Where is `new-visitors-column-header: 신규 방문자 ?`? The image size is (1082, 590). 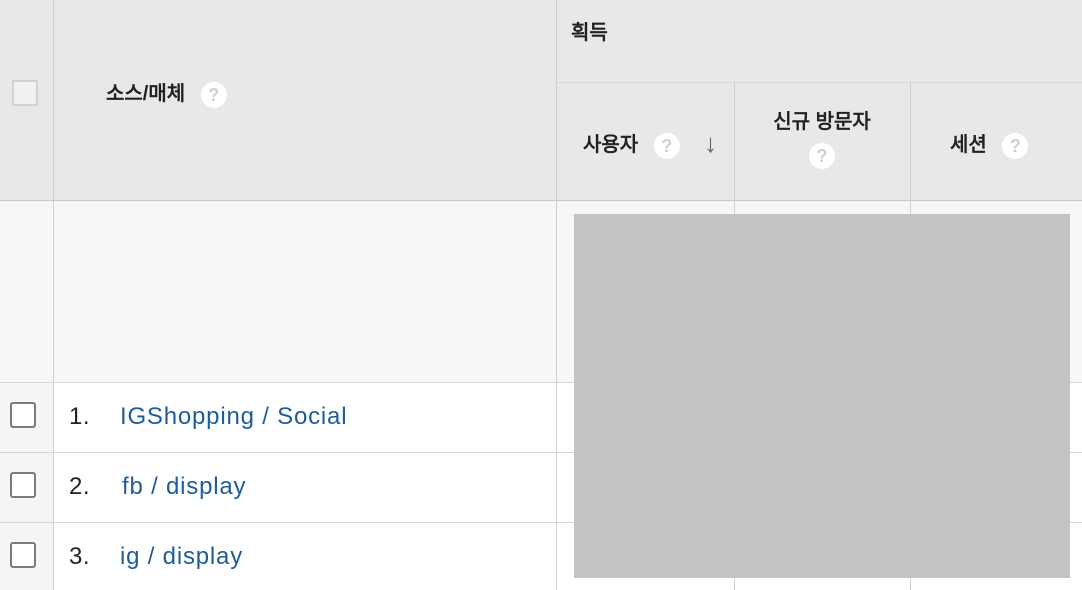
new-visitors-column-header: 신규 방문자 ? is located at coordinates (822, 138).